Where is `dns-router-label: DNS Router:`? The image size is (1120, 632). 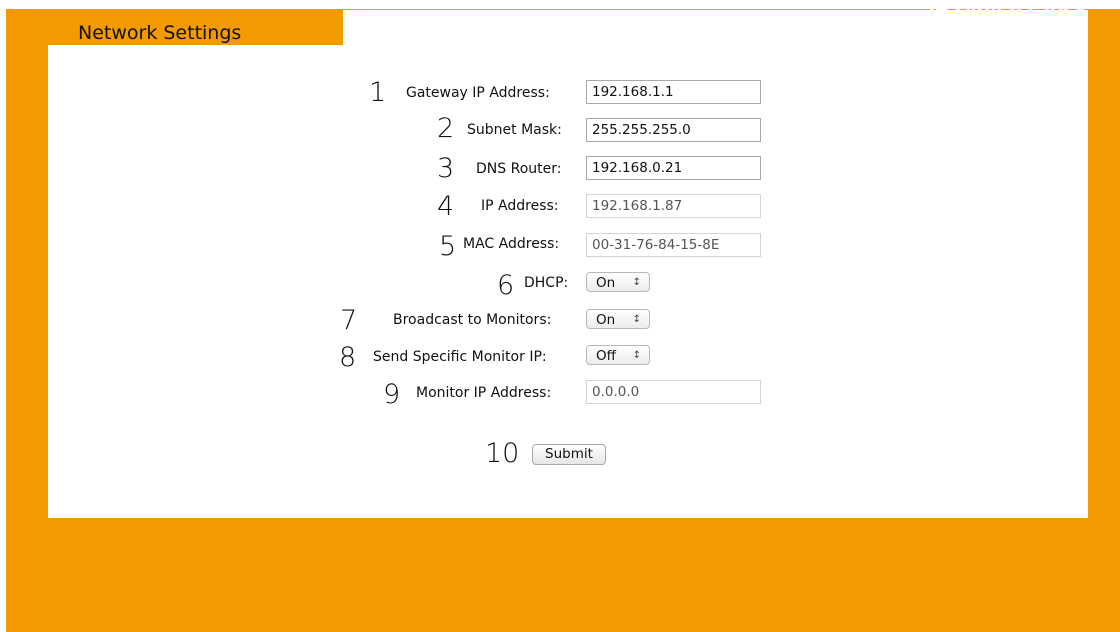 dns-router-label: DNS Router: is located at coordinates (519, 169).